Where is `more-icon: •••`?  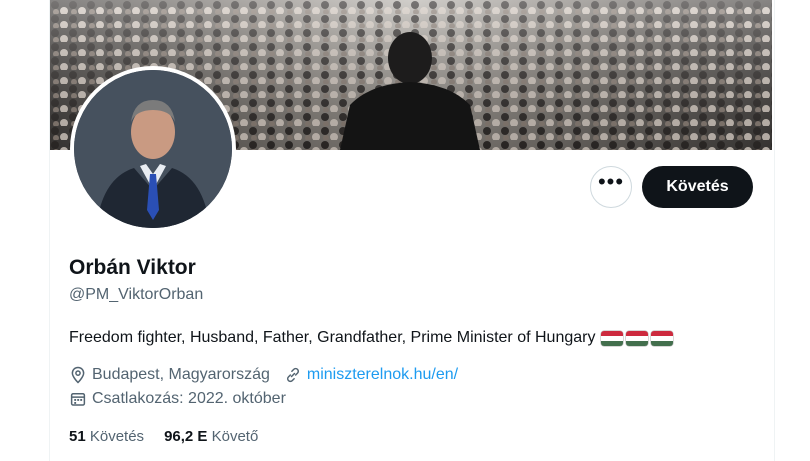 more-icon: ••• is located at coordinates (611, 181).